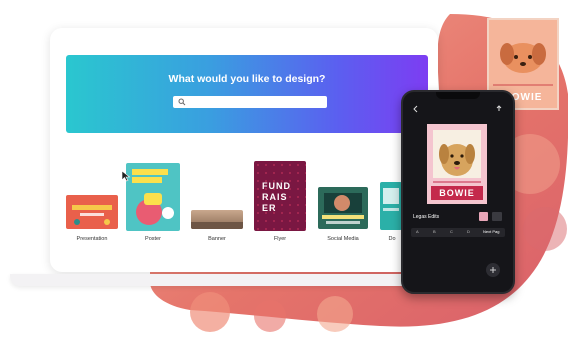 This screenshot has height=341, width=568. Describe the element at coordinates (451, 231) in the screenshot. I see `tab-3: C` at that location.